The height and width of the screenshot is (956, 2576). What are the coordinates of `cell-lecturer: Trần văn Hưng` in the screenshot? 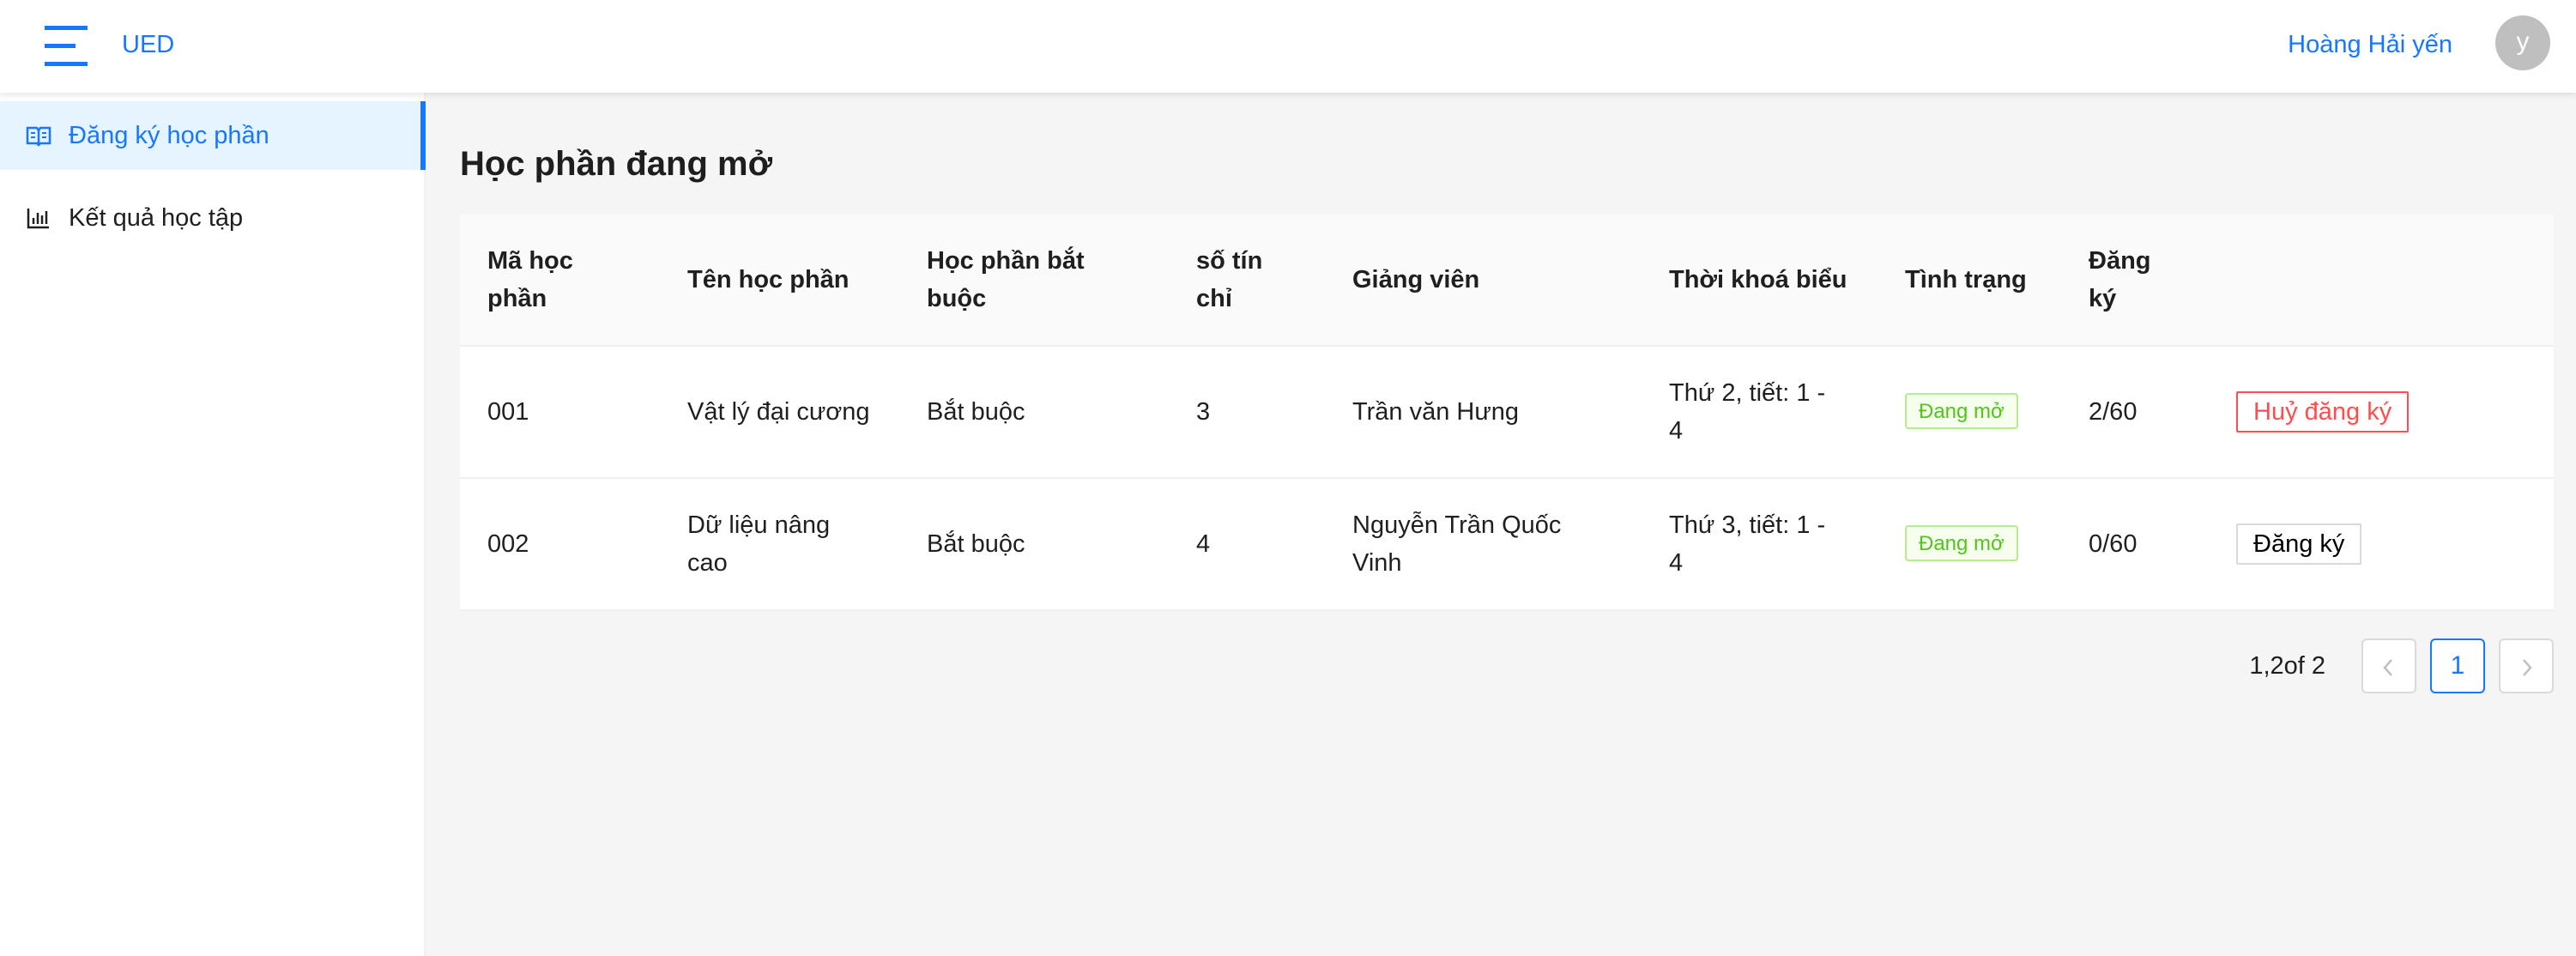 It's located at (1436, 412).